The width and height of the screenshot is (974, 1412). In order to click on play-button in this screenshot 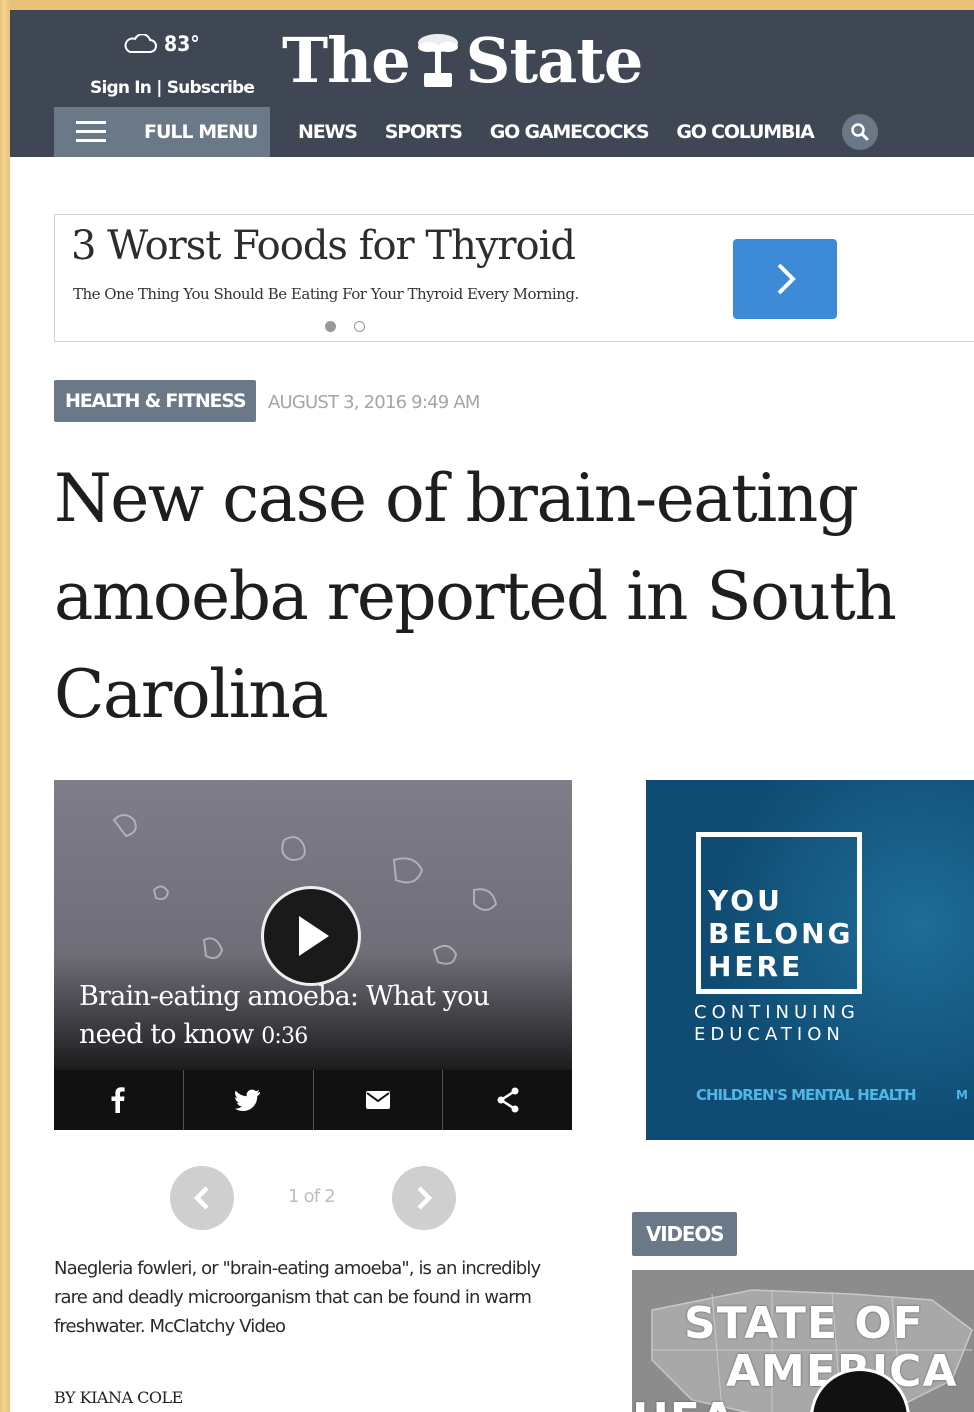, I will do `click(311, 936)`.